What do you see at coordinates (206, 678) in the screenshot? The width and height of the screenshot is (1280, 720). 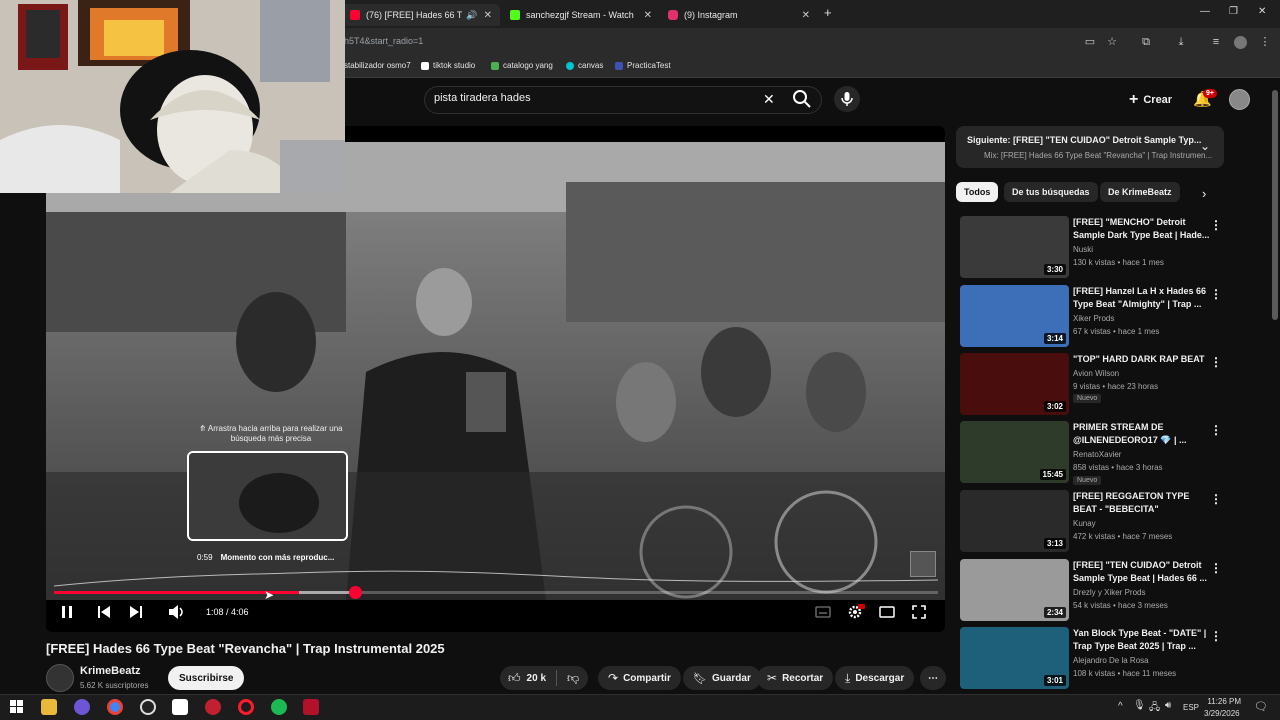 I see `subscribe-button: Suscribirse` at bounding box center [206, 678].